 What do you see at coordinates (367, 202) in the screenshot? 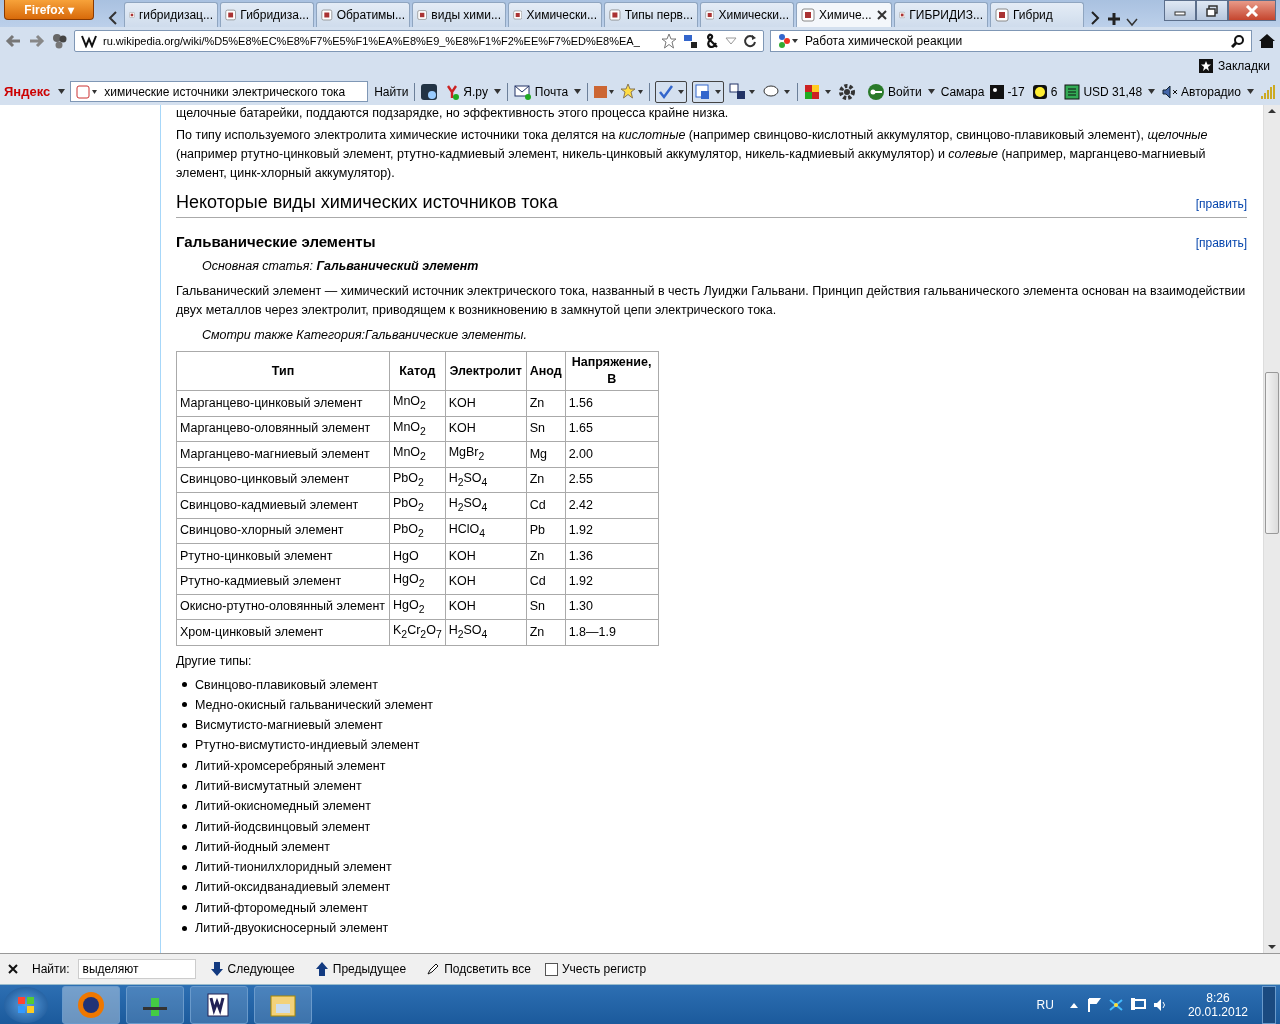
I see `section-heading: Некоторые виды химических источников тока` at bounding box center [367, 202].